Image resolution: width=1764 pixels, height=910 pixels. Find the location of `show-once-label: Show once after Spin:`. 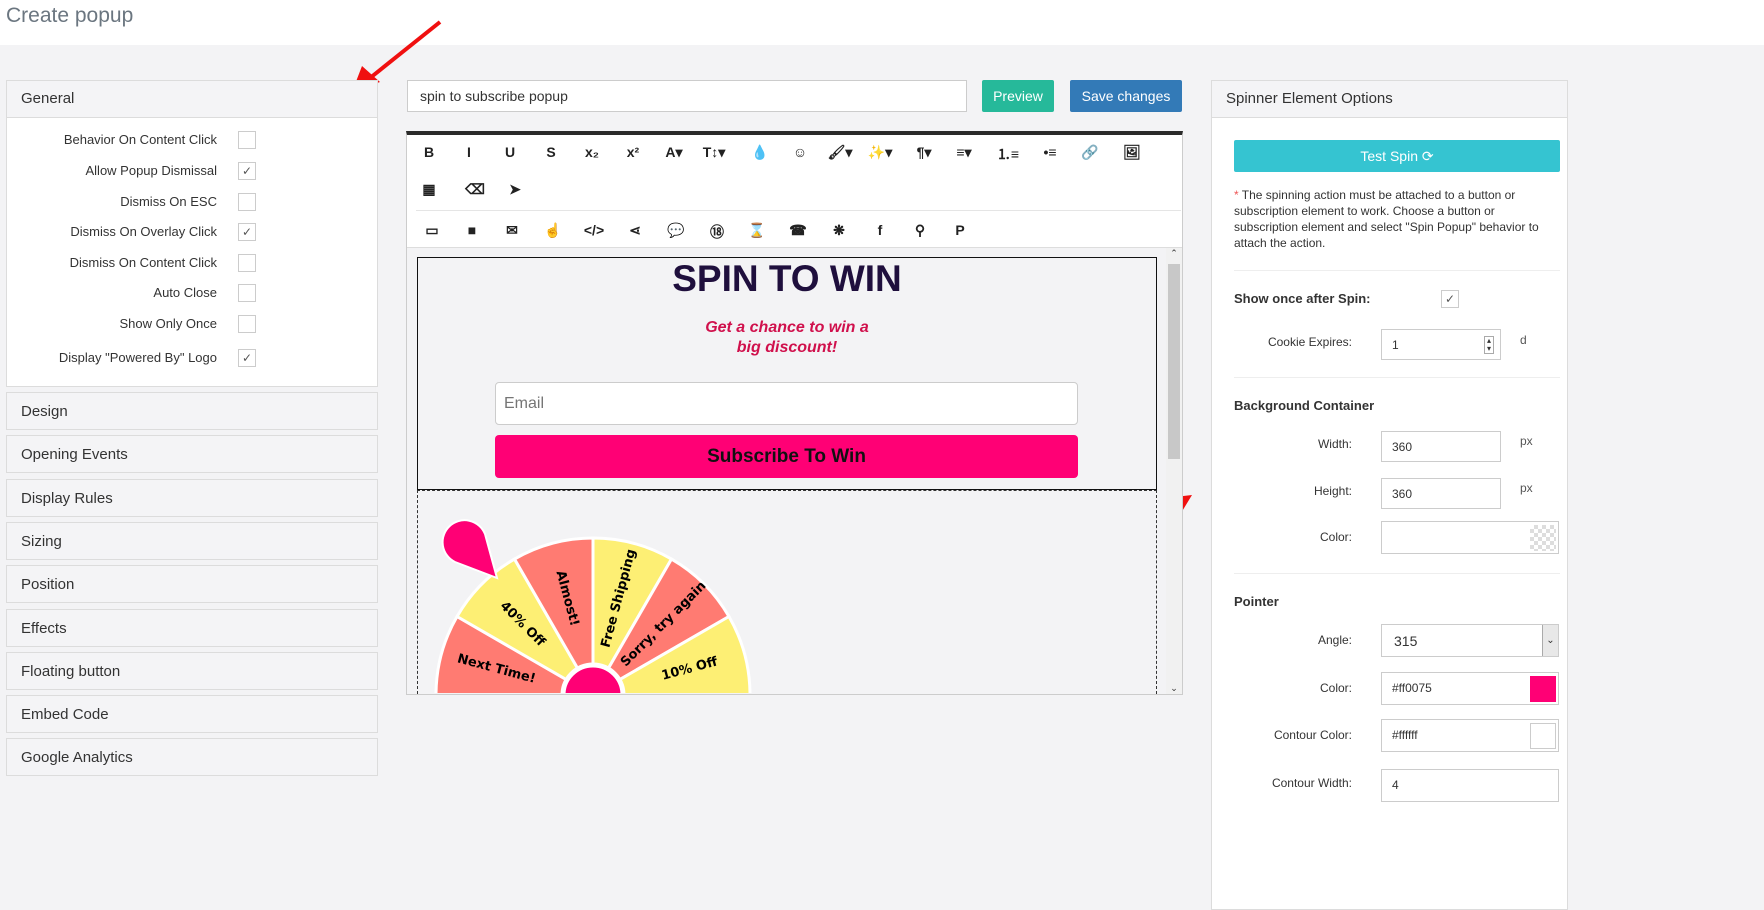

show-once-label: Show once after Spin: is located at coordinates (1302, 298).